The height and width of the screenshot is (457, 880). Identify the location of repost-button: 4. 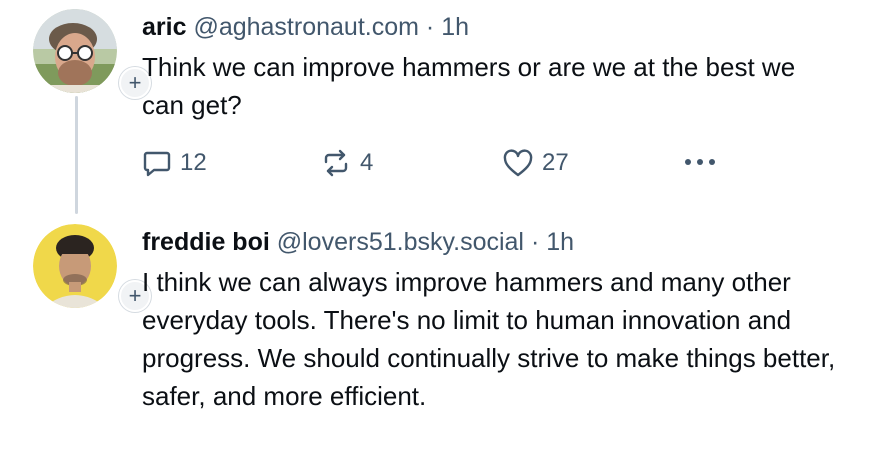
(346, 163).